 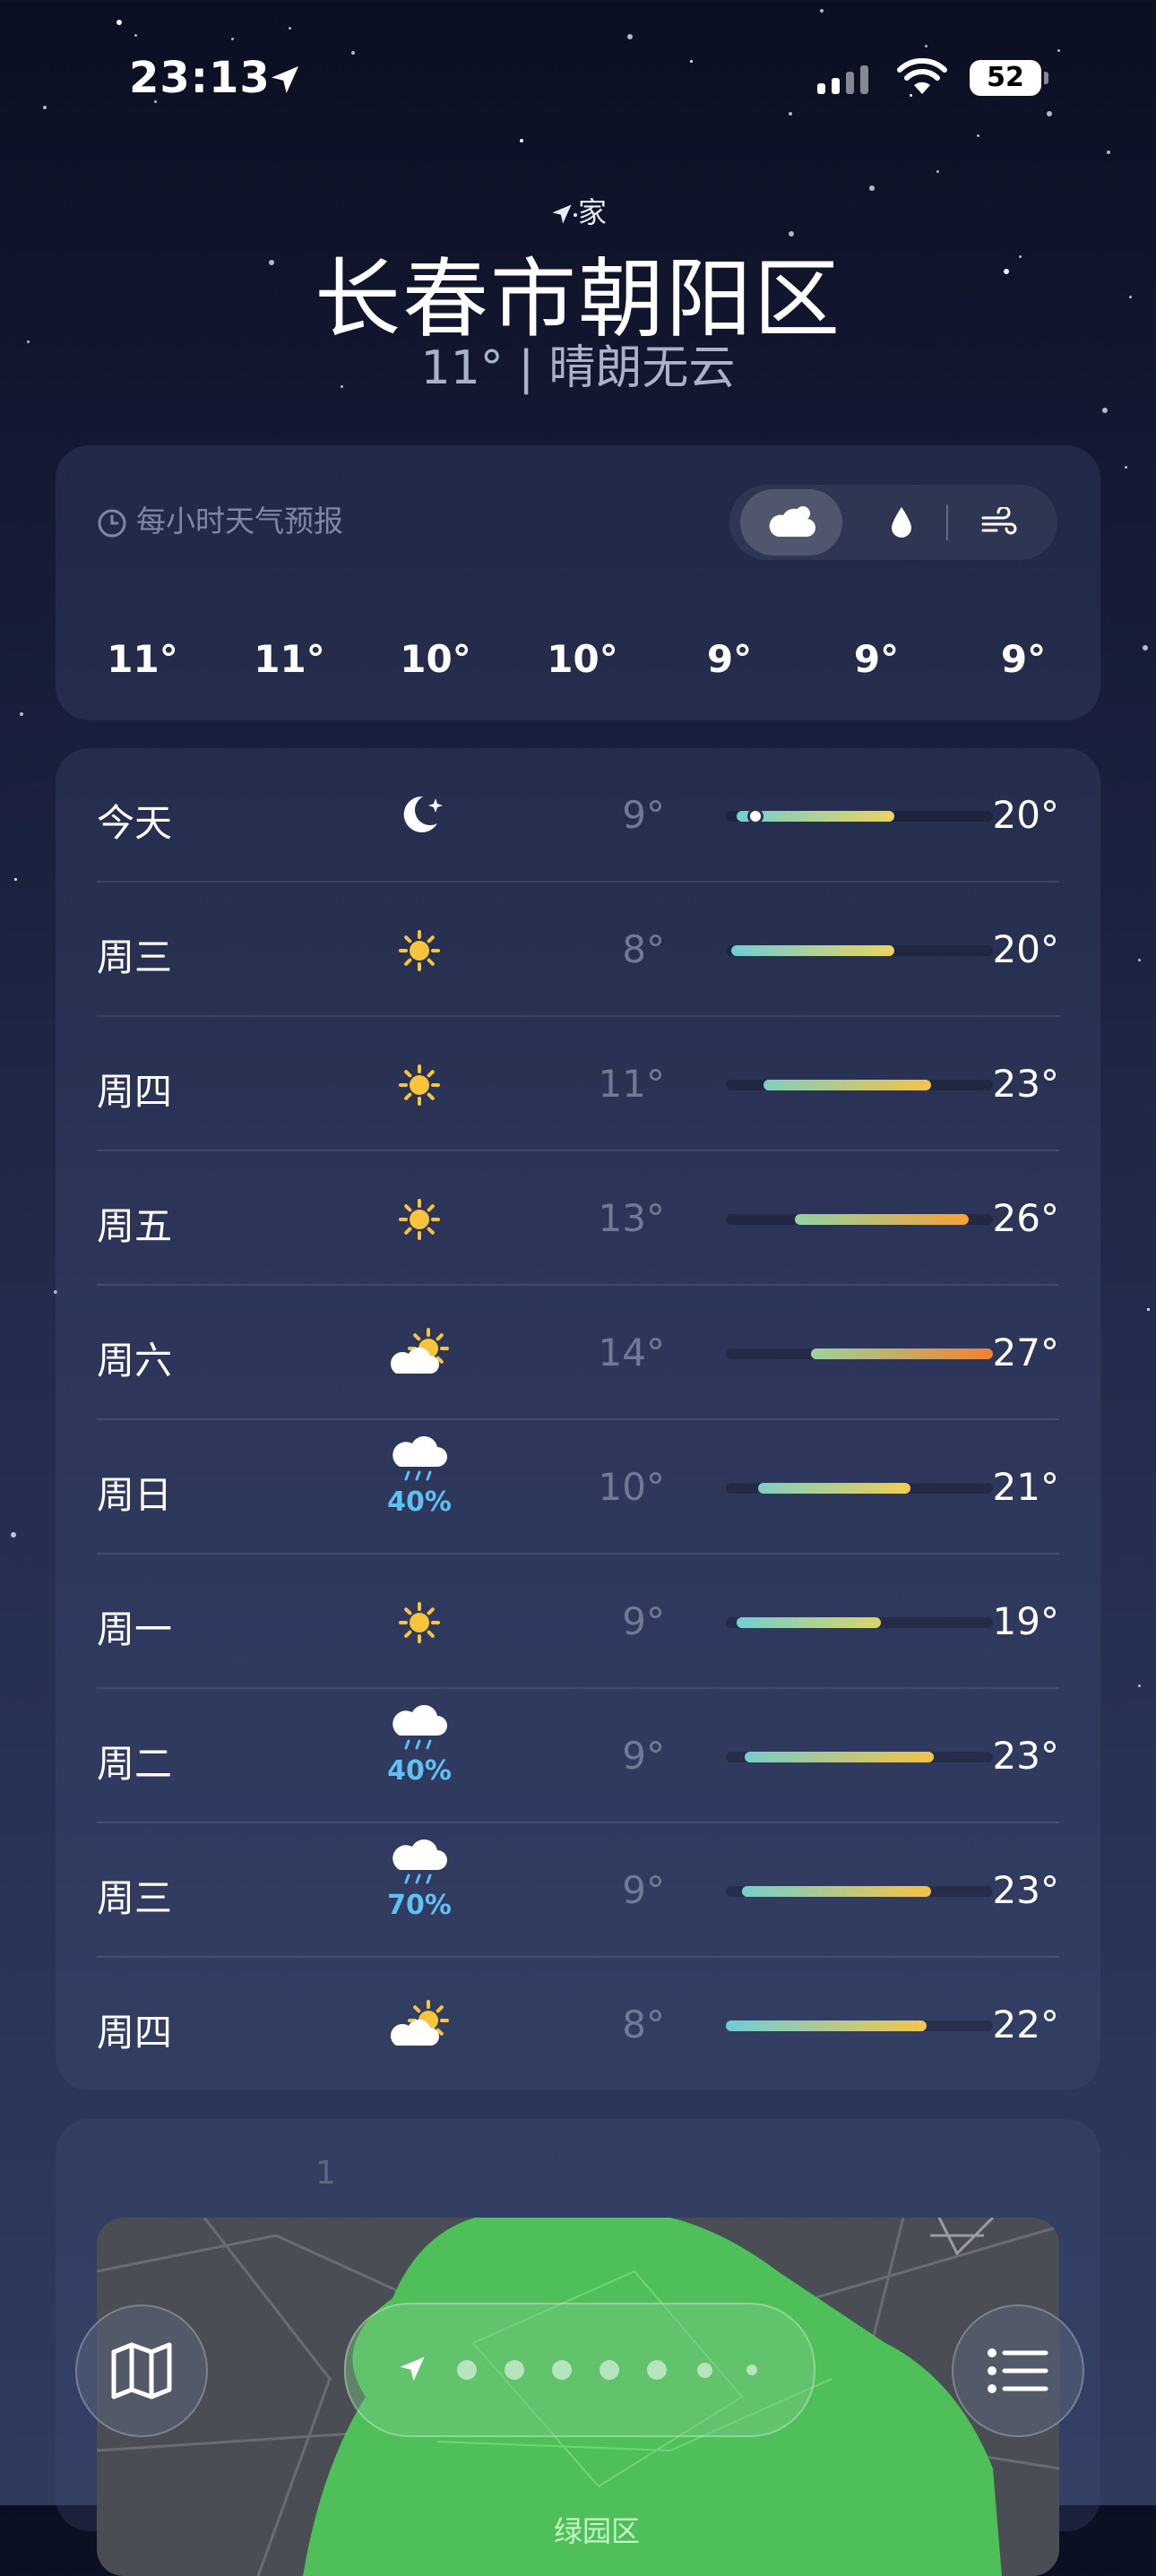 What do you see at coordinates (578, 1890) in the screenshot?
I see `daily-forecast-row: 周三 70% 9° 23°` at bounding box center [578, 1890].